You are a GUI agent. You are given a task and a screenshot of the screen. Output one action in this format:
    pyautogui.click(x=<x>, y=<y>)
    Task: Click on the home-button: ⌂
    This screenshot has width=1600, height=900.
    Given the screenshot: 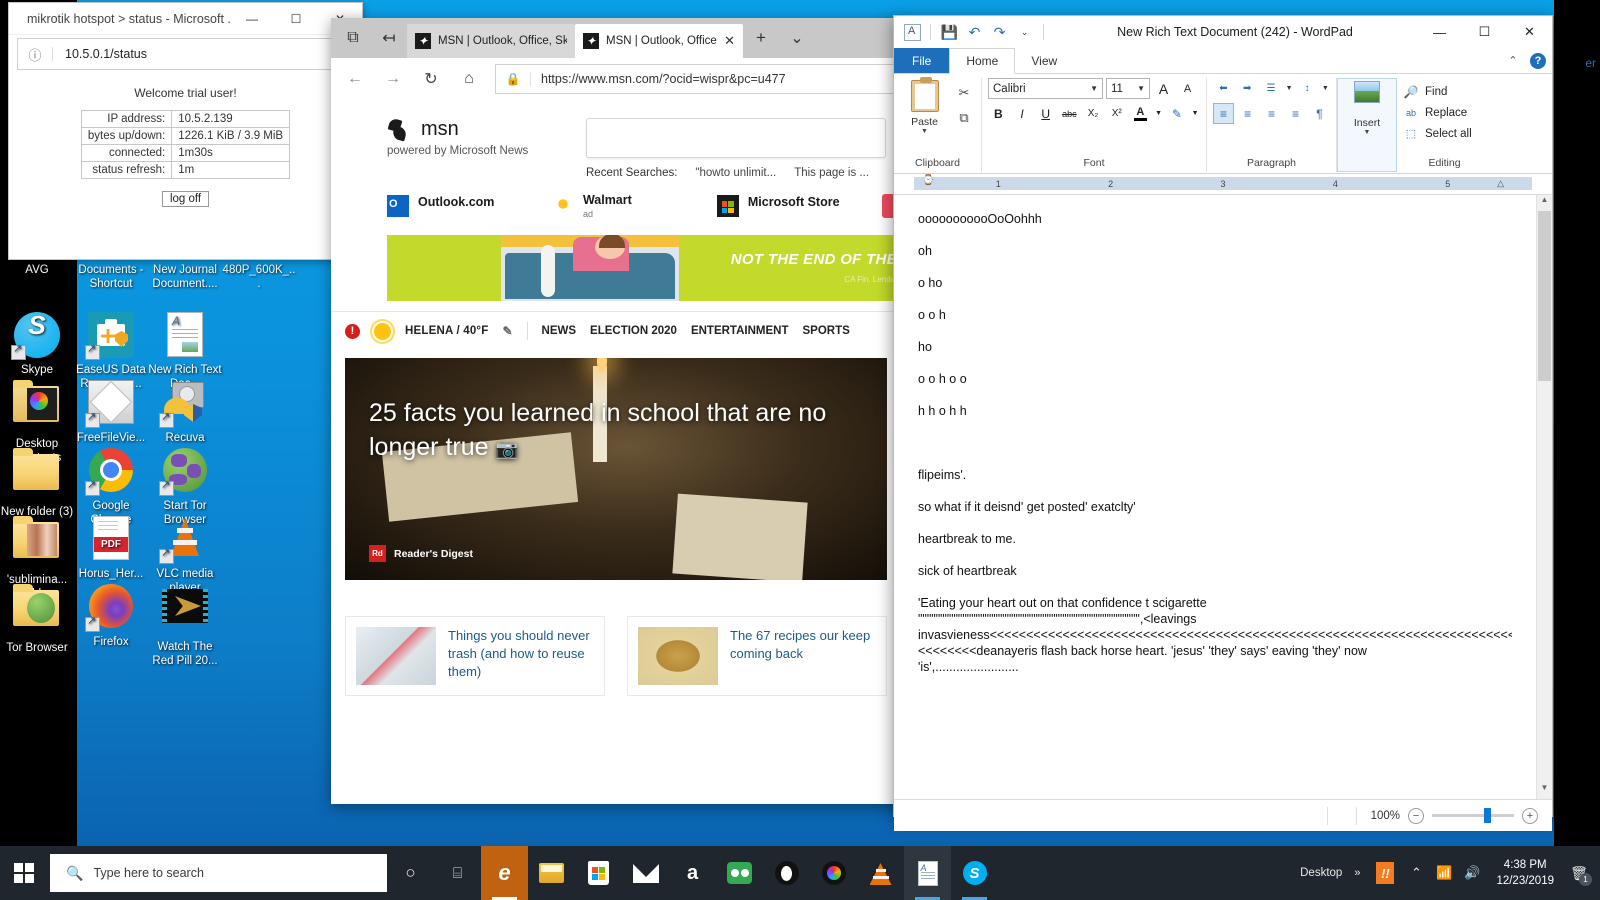 What is the action you would take?
    pyautogui.click(x=469, y=79)
    